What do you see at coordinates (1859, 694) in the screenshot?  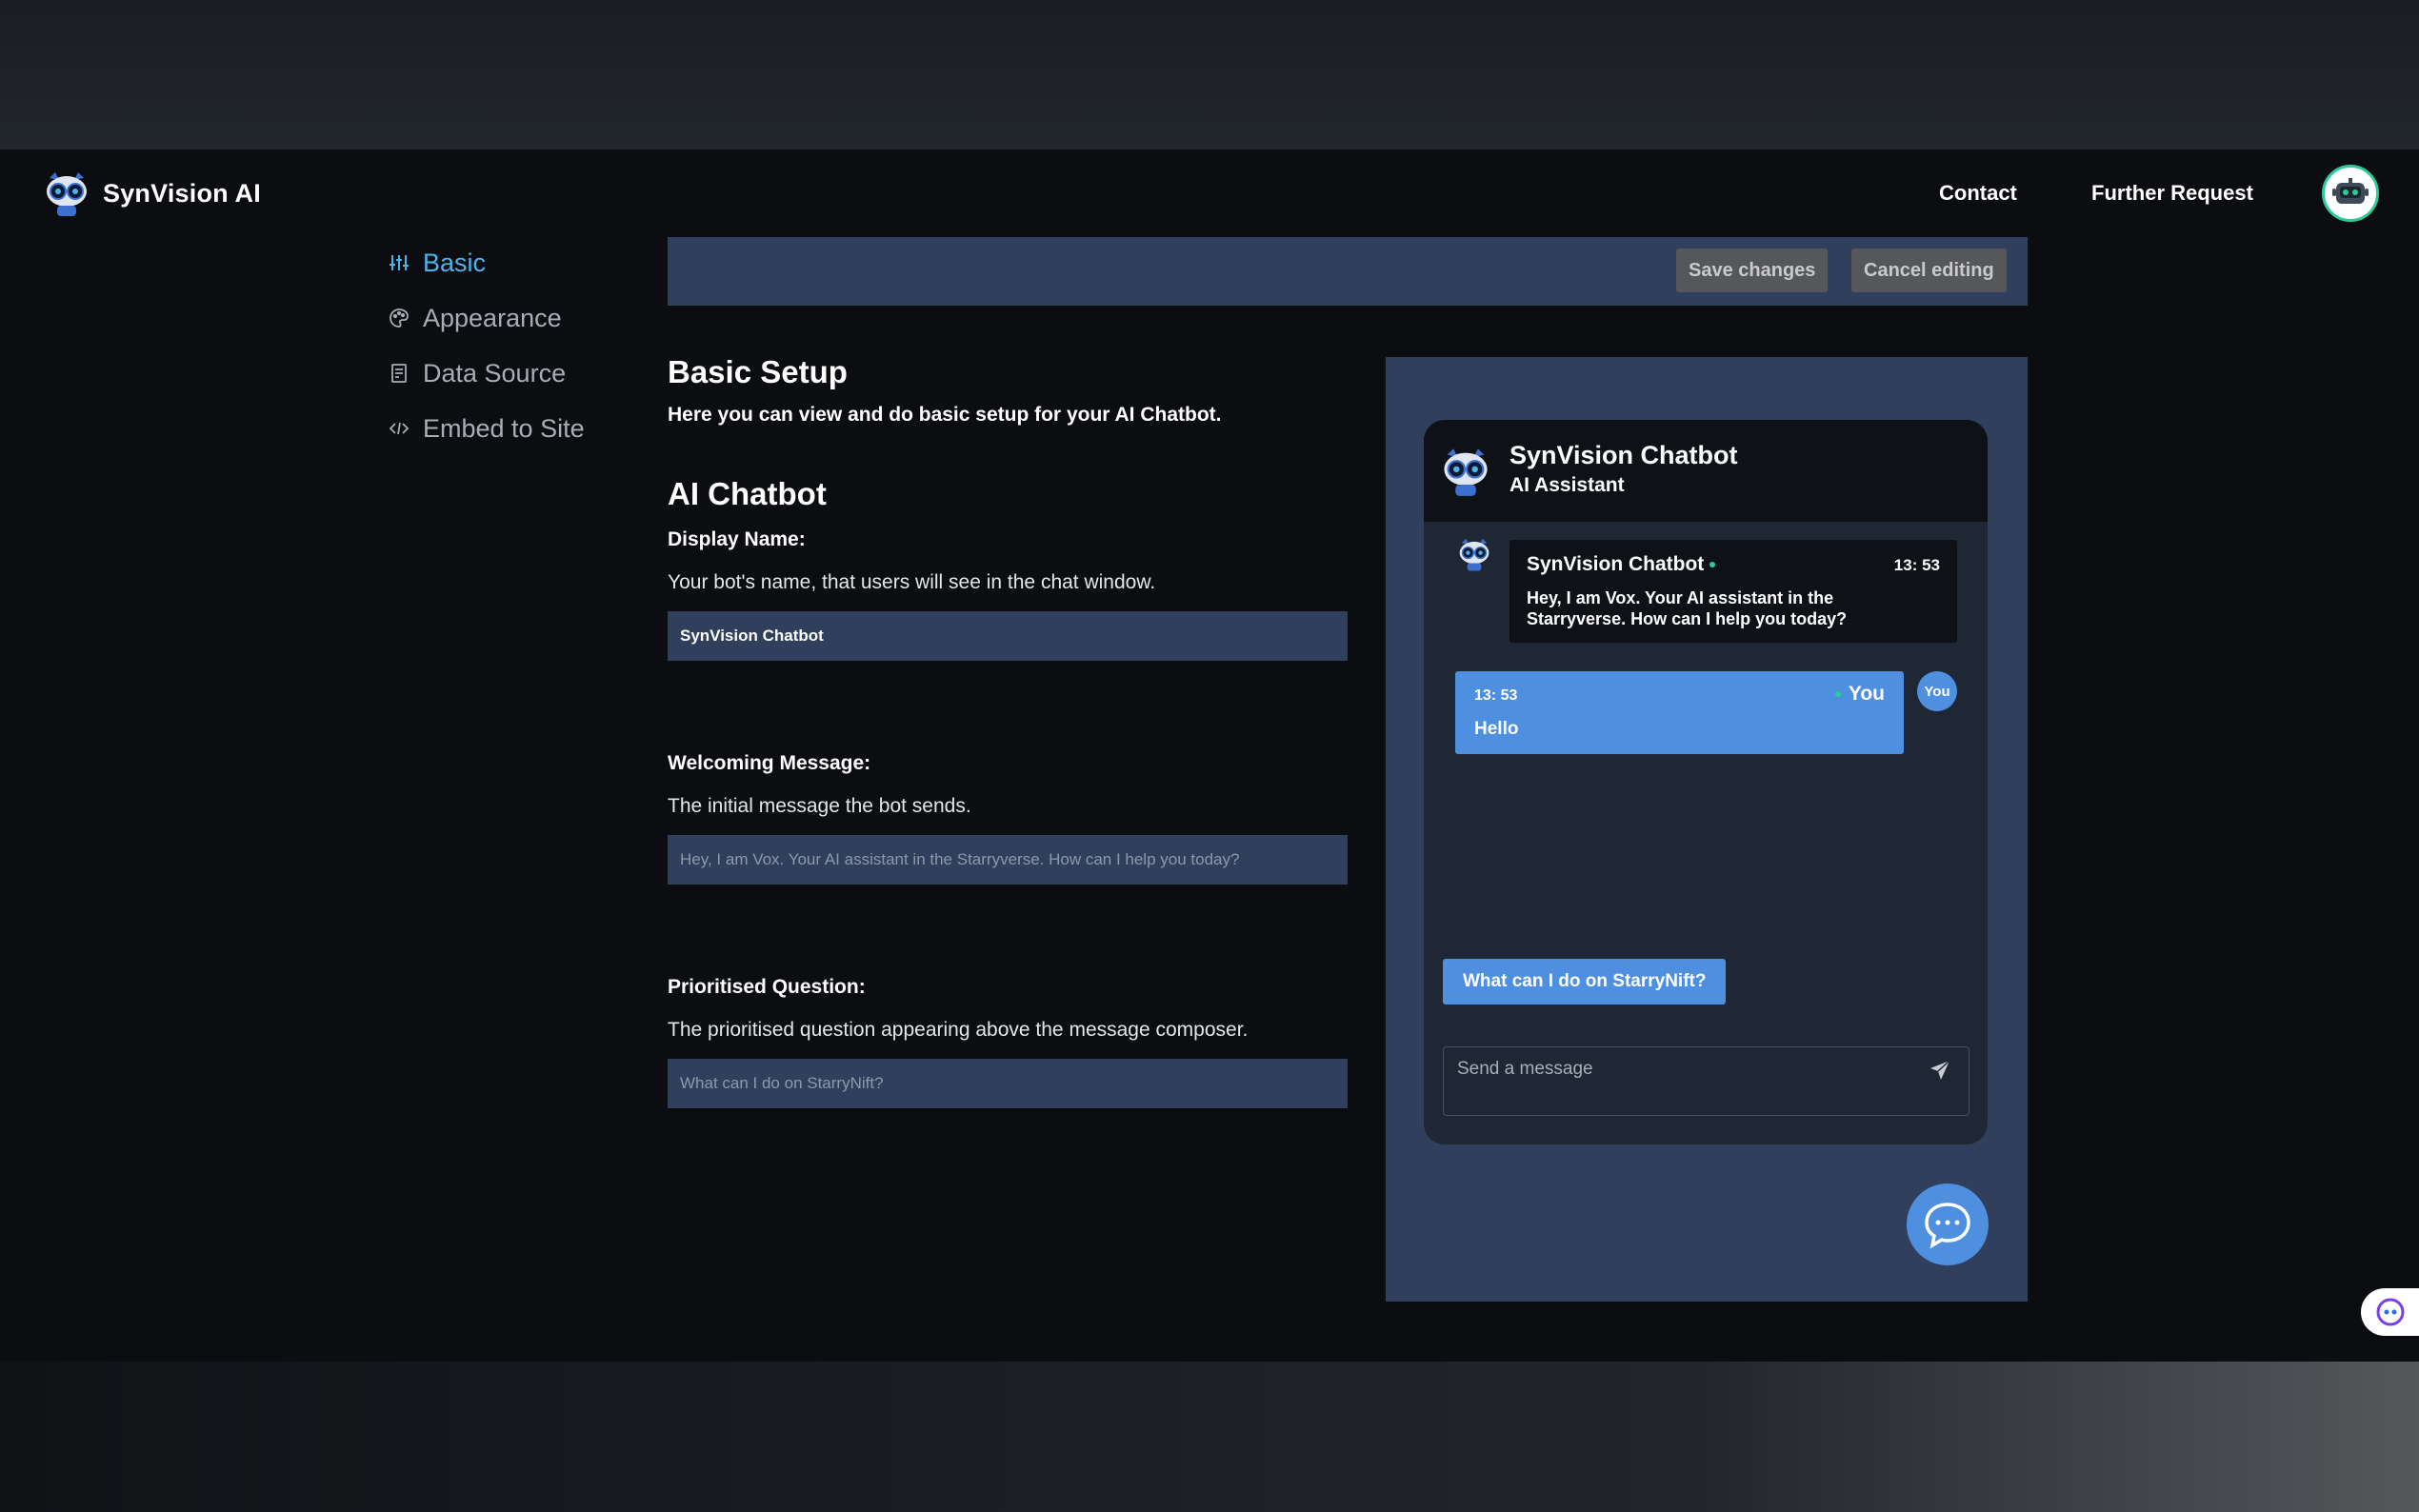 I see `user-message-sender: You` at bounding box center [1859, 694].